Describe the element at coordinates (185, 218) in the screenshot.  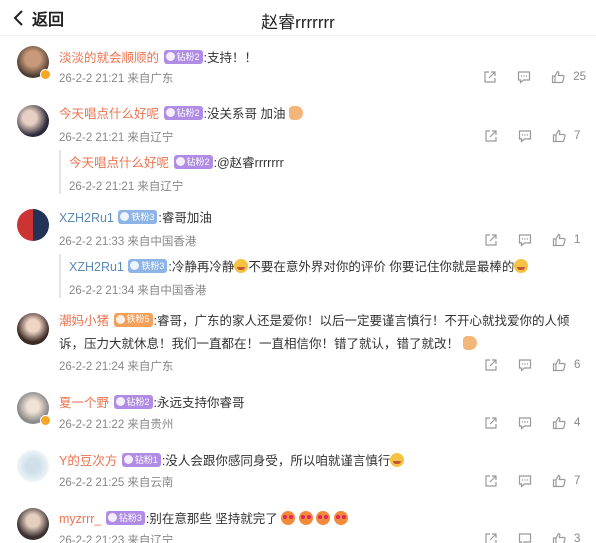
I see `comment-text: :睿哥加油` at that location.